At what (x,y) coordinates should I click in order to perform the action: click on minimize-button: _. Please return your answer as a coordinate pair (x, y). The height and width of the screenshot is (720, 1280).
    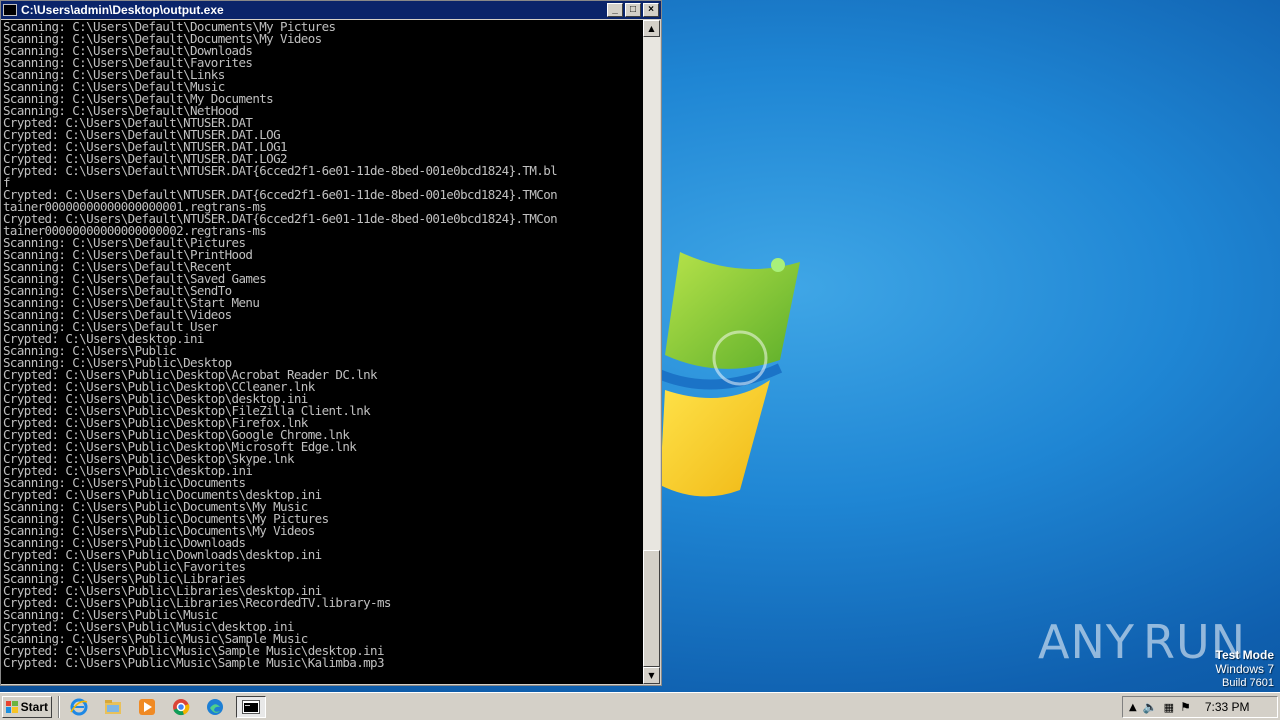
    Looking at the image, I should click on (615, 10).